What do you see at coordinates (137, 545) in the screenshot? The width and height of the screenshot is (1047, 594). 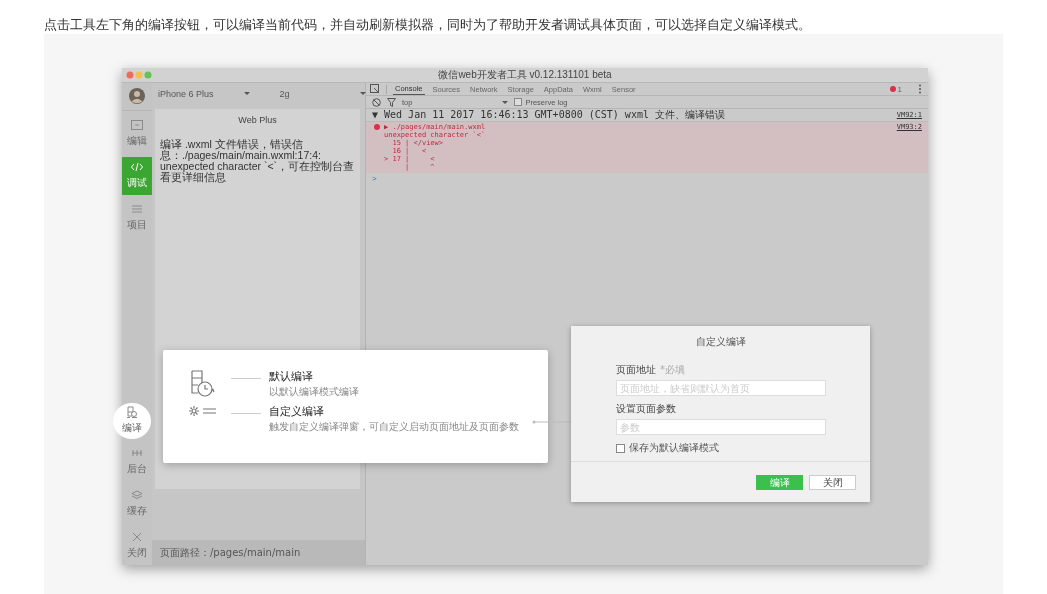 I see `sidebar-item: 关闭` at bounding box center [137, 545].